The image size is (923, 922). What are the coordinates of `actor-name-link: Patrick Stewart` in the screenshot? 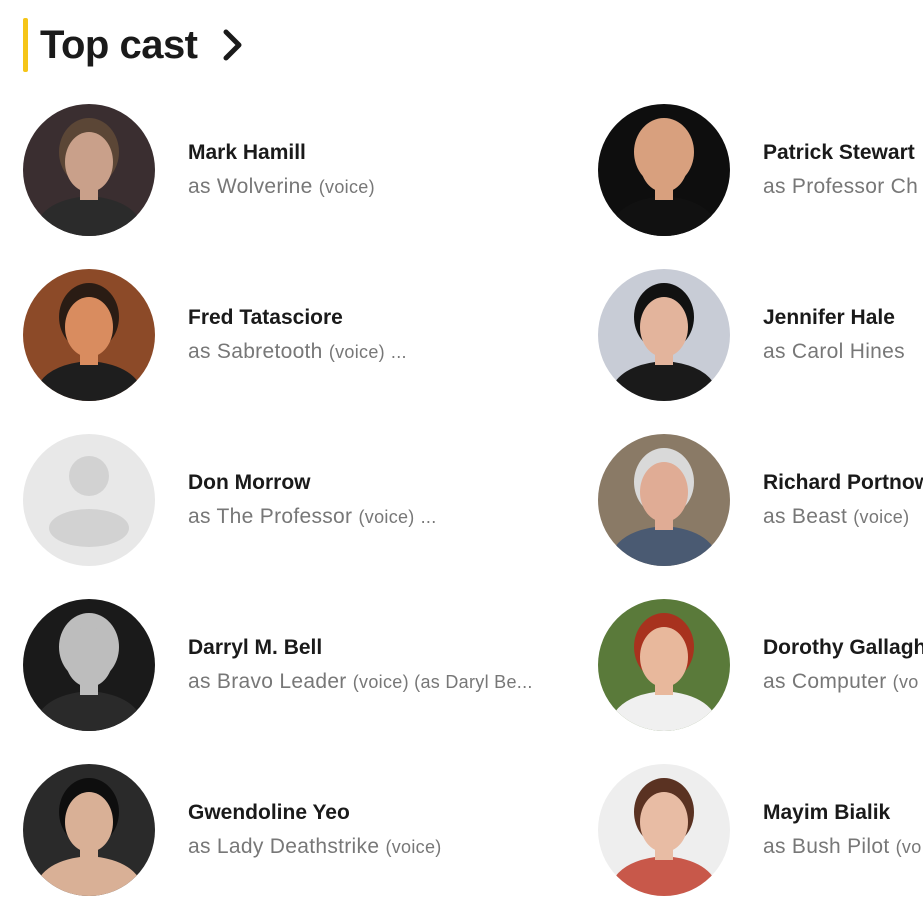 It's located at (840, 153).